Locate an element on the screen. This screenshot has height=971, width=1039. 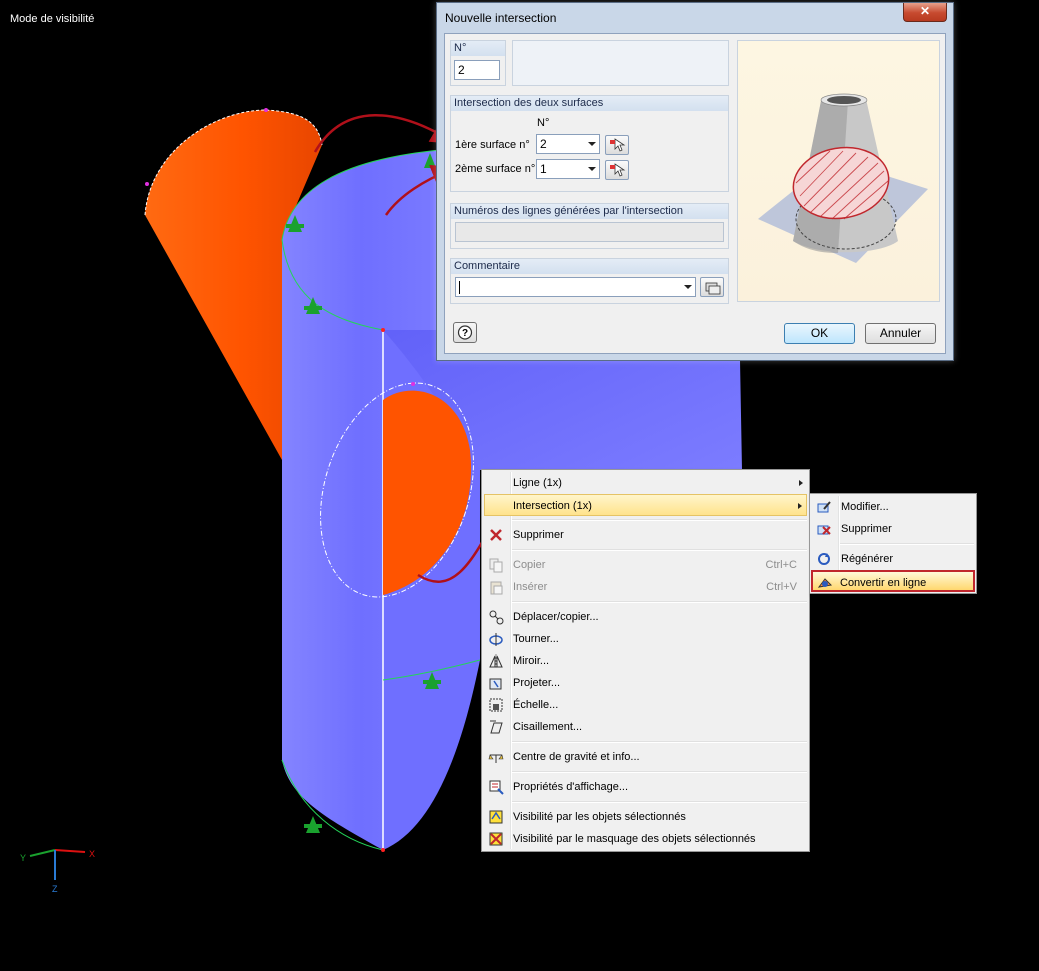
menu-item-shortcut: Ctrl+C is located at coordinates (781, 565).